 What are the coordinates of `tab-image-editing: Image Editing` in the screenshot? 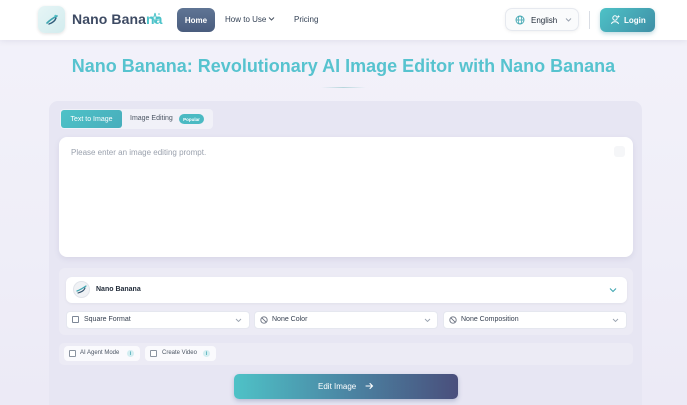 It's located at (151, 118).